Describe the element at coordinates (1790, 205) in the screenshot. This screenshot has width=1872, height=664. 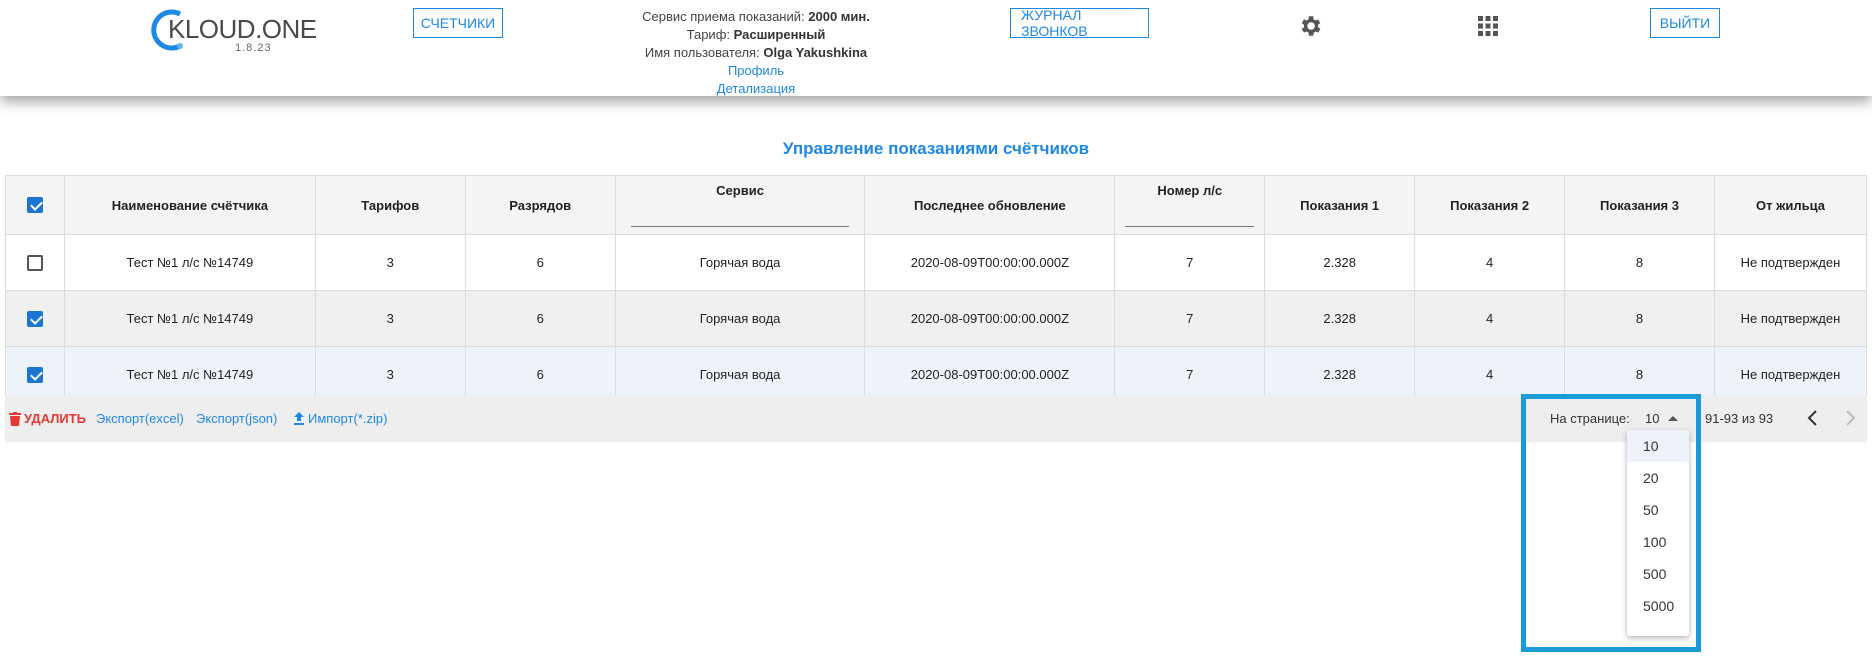
I see `column-header: От жильца` at that location.